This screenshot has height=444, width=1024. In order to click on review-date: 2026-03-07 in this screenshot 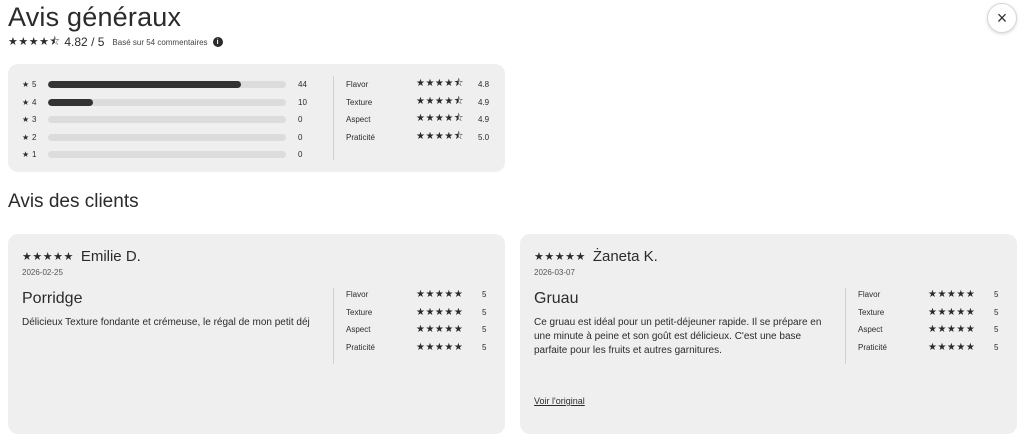, I will do `click(554, 272)`.